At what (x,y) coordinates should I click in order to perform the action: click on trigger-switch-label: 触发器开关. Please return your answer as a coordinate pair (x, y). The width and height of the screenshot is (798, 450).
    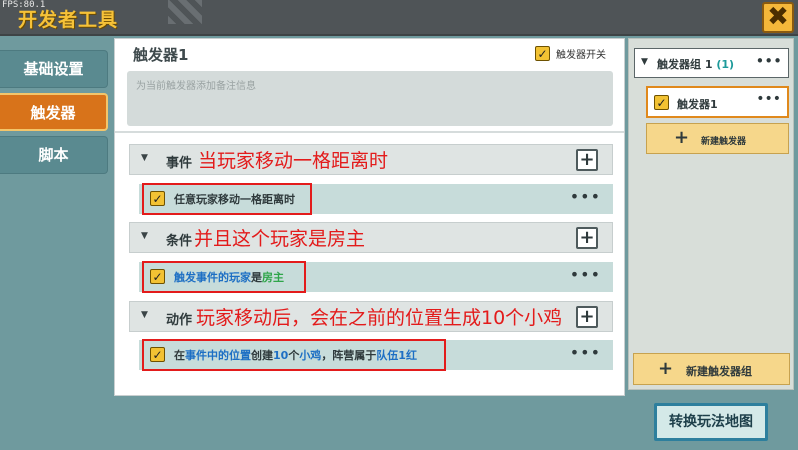
    Looking at the image, I should click on (581, 55).